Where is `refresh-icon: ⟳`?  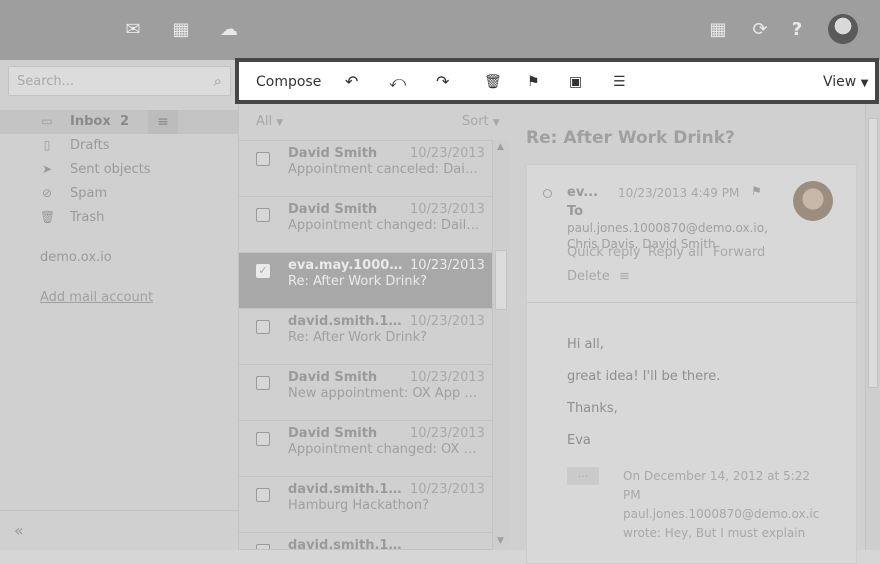 refresh-icon: ⟳ is located at coordinates (760, 30).